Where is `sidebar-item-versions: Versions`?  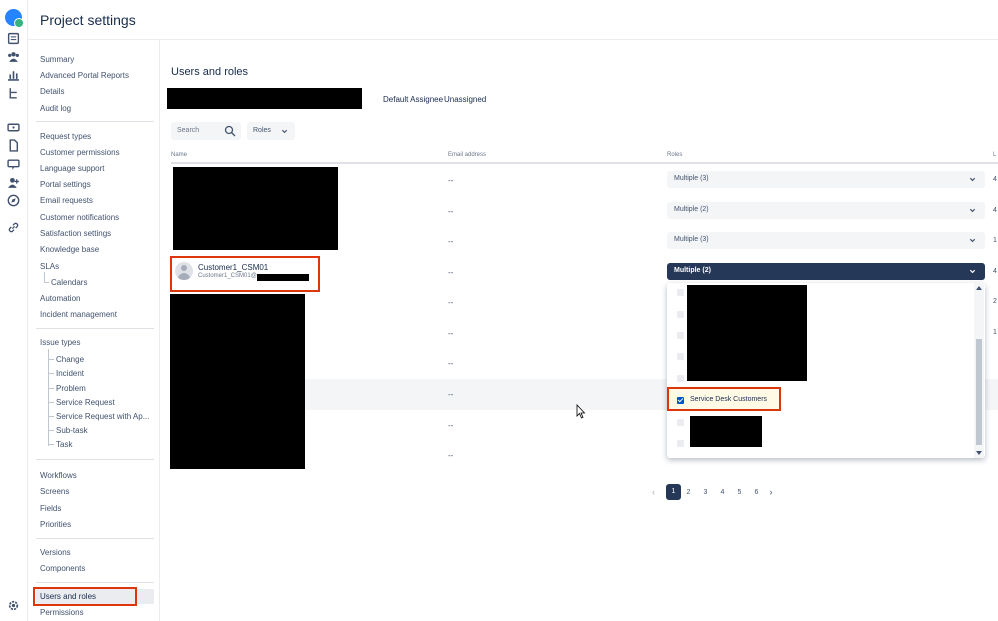
sidebar-item-versions: Versions is located at coordinates (55, 552).